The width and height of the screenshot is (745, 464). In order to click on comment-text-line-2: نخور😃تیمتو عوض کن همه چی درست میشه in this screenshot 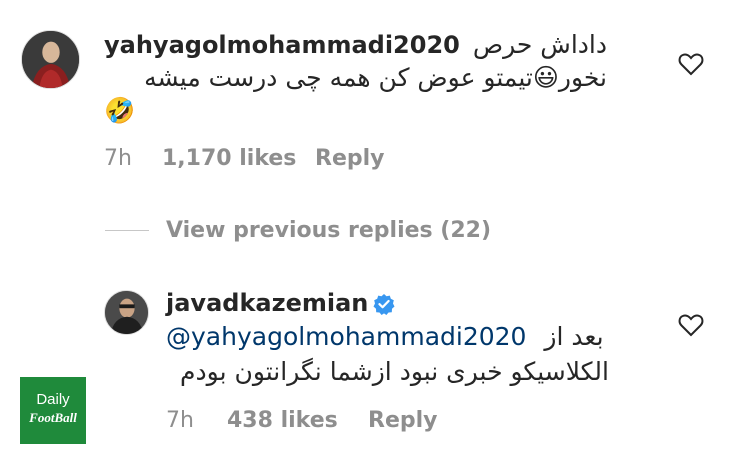, I will do `click(375, 77)`.